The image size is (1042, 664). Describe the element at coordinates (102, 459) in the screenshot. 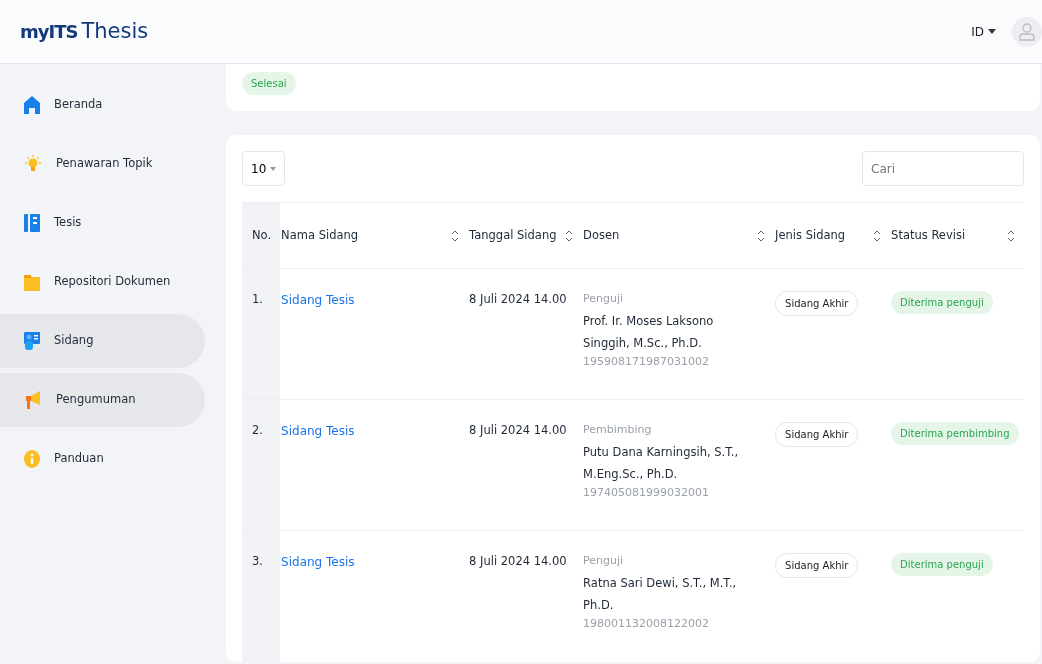

I see `sidebar-item: Panduan` at that location.